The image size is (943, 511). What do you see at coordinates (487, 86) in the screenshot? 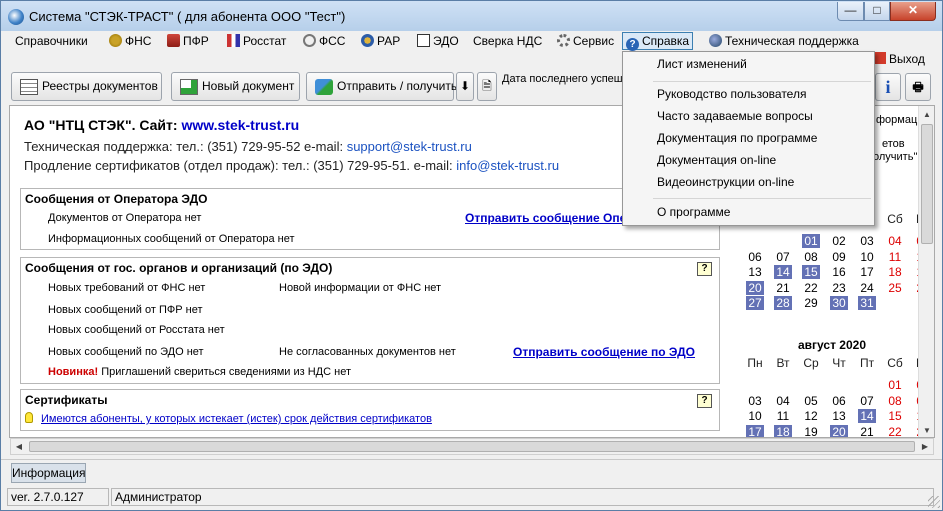
I see `archive-button: 🗎` at bounding box center [487, 86].